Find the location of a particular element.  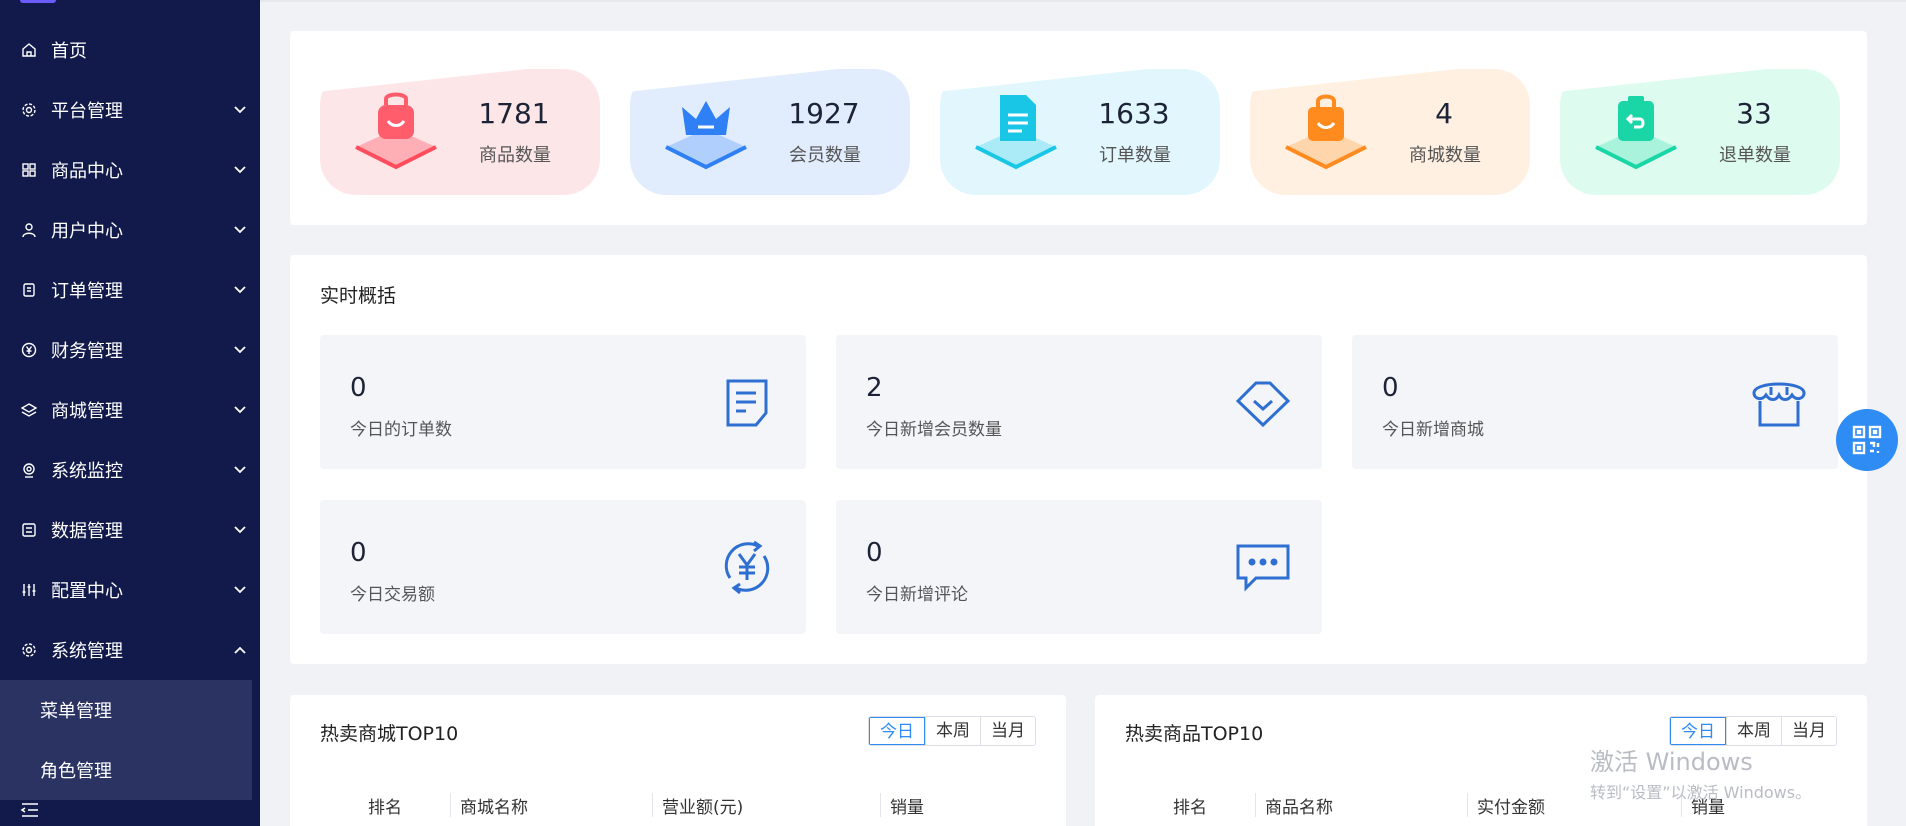

sidebar-item-orders: 订单管理 is located at coordinates (130, 290).